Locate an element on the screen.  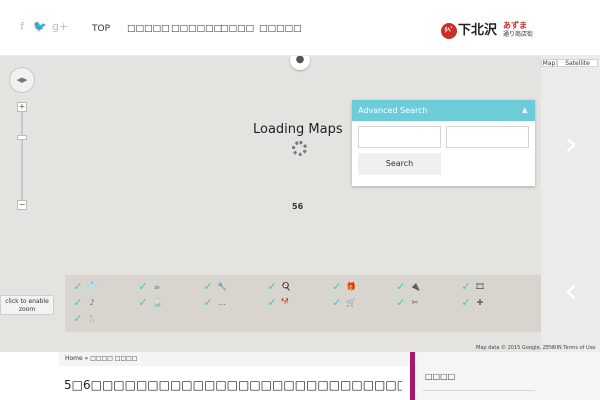
twitter-icon: 🐦 is located at coordinates (40, 27).